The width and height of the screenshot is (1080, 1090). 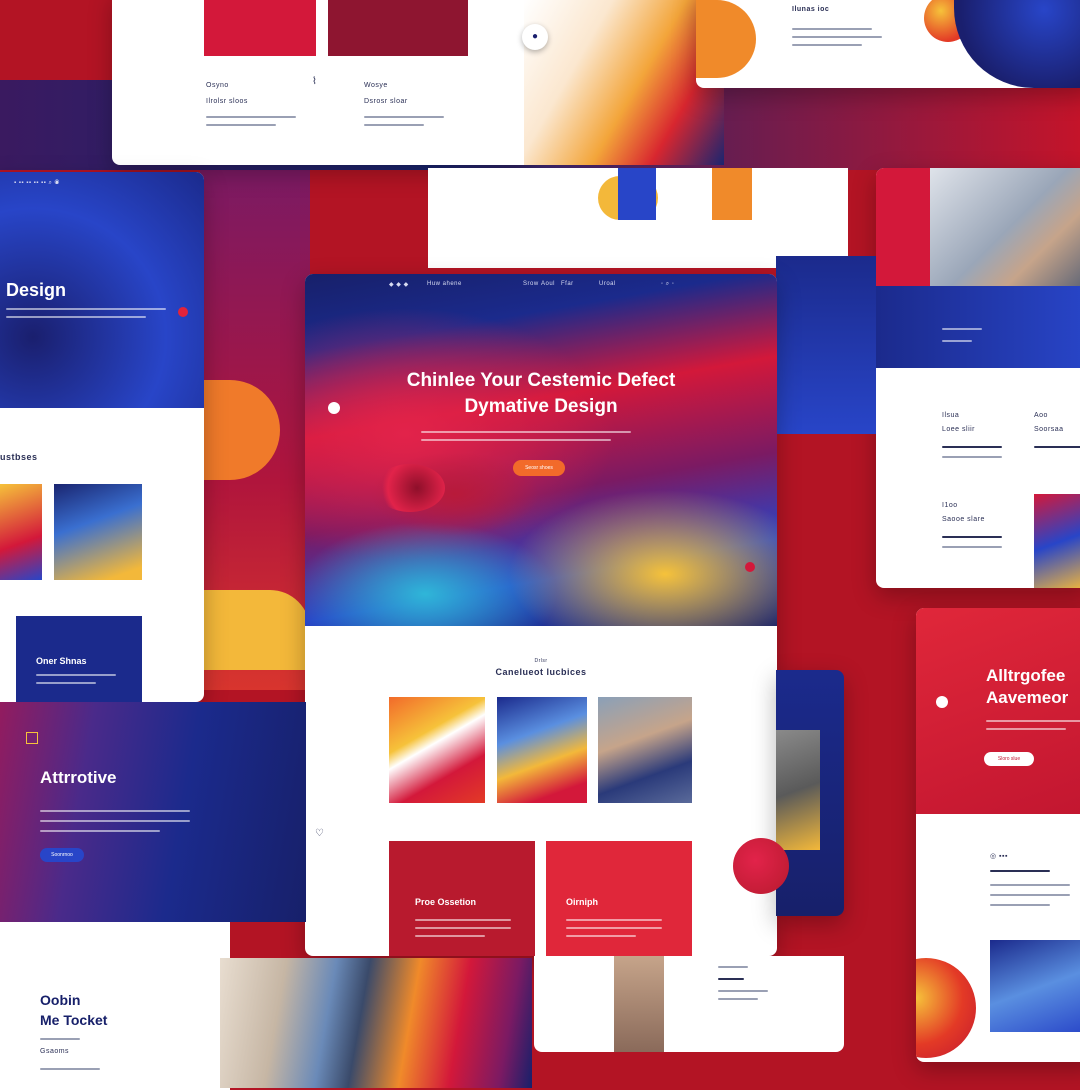 What do you see at coordinates (32, 738) in the screenshot?
I see `bottom-left-icon` at bounding box center [32, 738].